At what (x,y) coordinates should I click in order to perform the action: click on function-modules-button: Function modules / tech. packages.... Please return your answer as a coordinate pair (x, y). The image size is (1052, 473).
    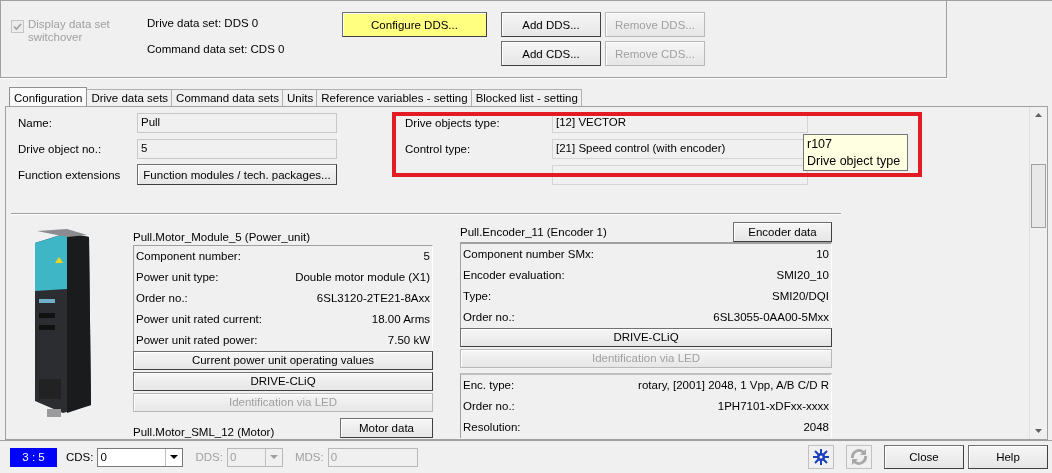
    Looking at the image, I should click on (237, 175).